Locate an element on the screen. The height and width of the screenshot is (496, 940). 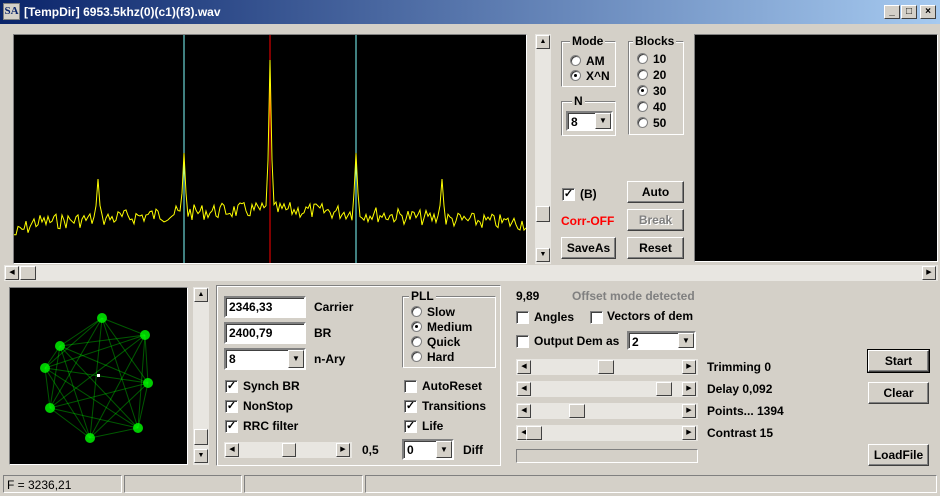
pll-option-medium: Medium is located at coordinates (441, 327).